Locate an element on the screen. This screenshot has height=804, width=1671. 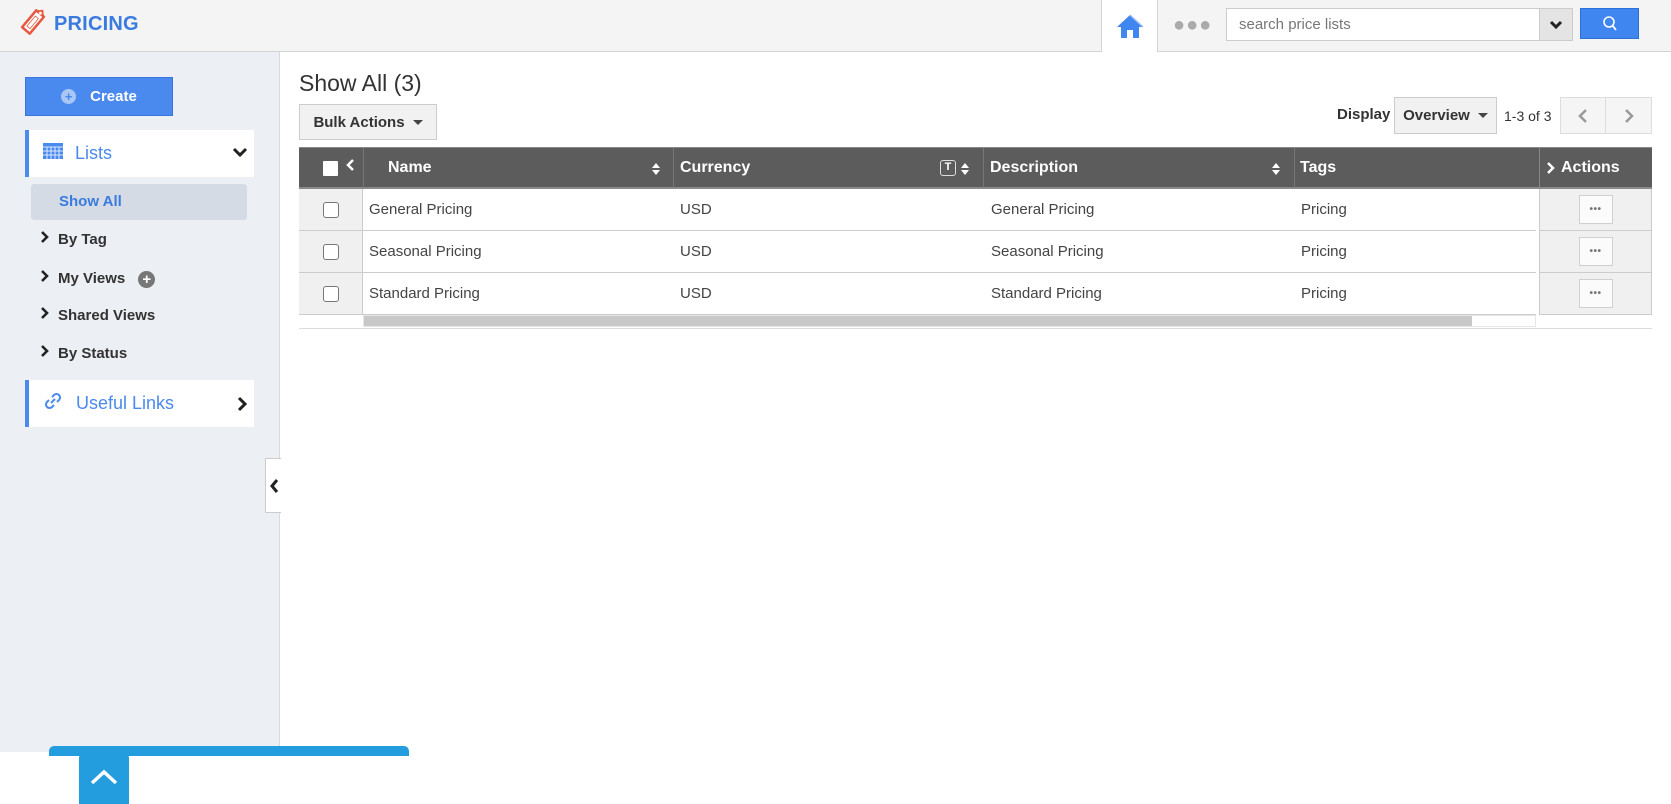
horizontal-scrollbar is located at coordinates (949, 321).